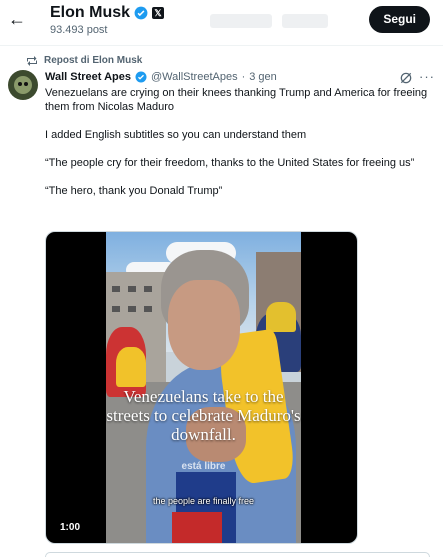 Image resolution: width=443 pixels, height=557 pixels. What do you see at coordinates (79, 30) in the screenshot?
I see `post-count: 93.493 post` at bounding box center [79, 30].